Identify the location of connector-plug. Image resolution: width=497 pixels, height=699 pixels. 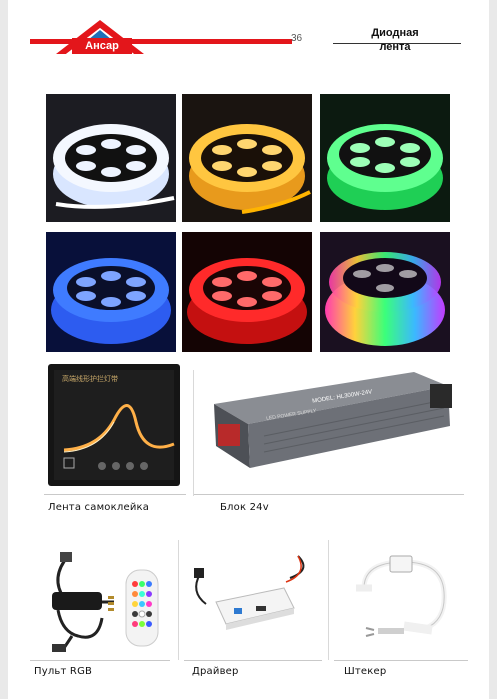
(401, 602).